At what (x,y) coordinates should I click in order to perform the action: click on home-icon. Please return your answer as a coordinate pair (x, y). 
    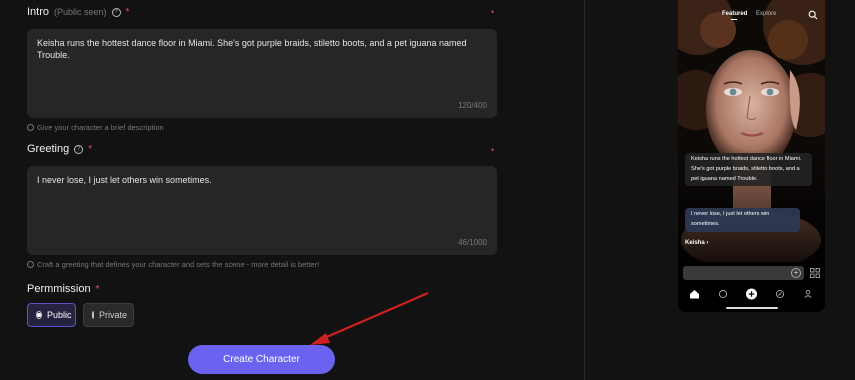
    Looking at the image, I should click on (694, 294).